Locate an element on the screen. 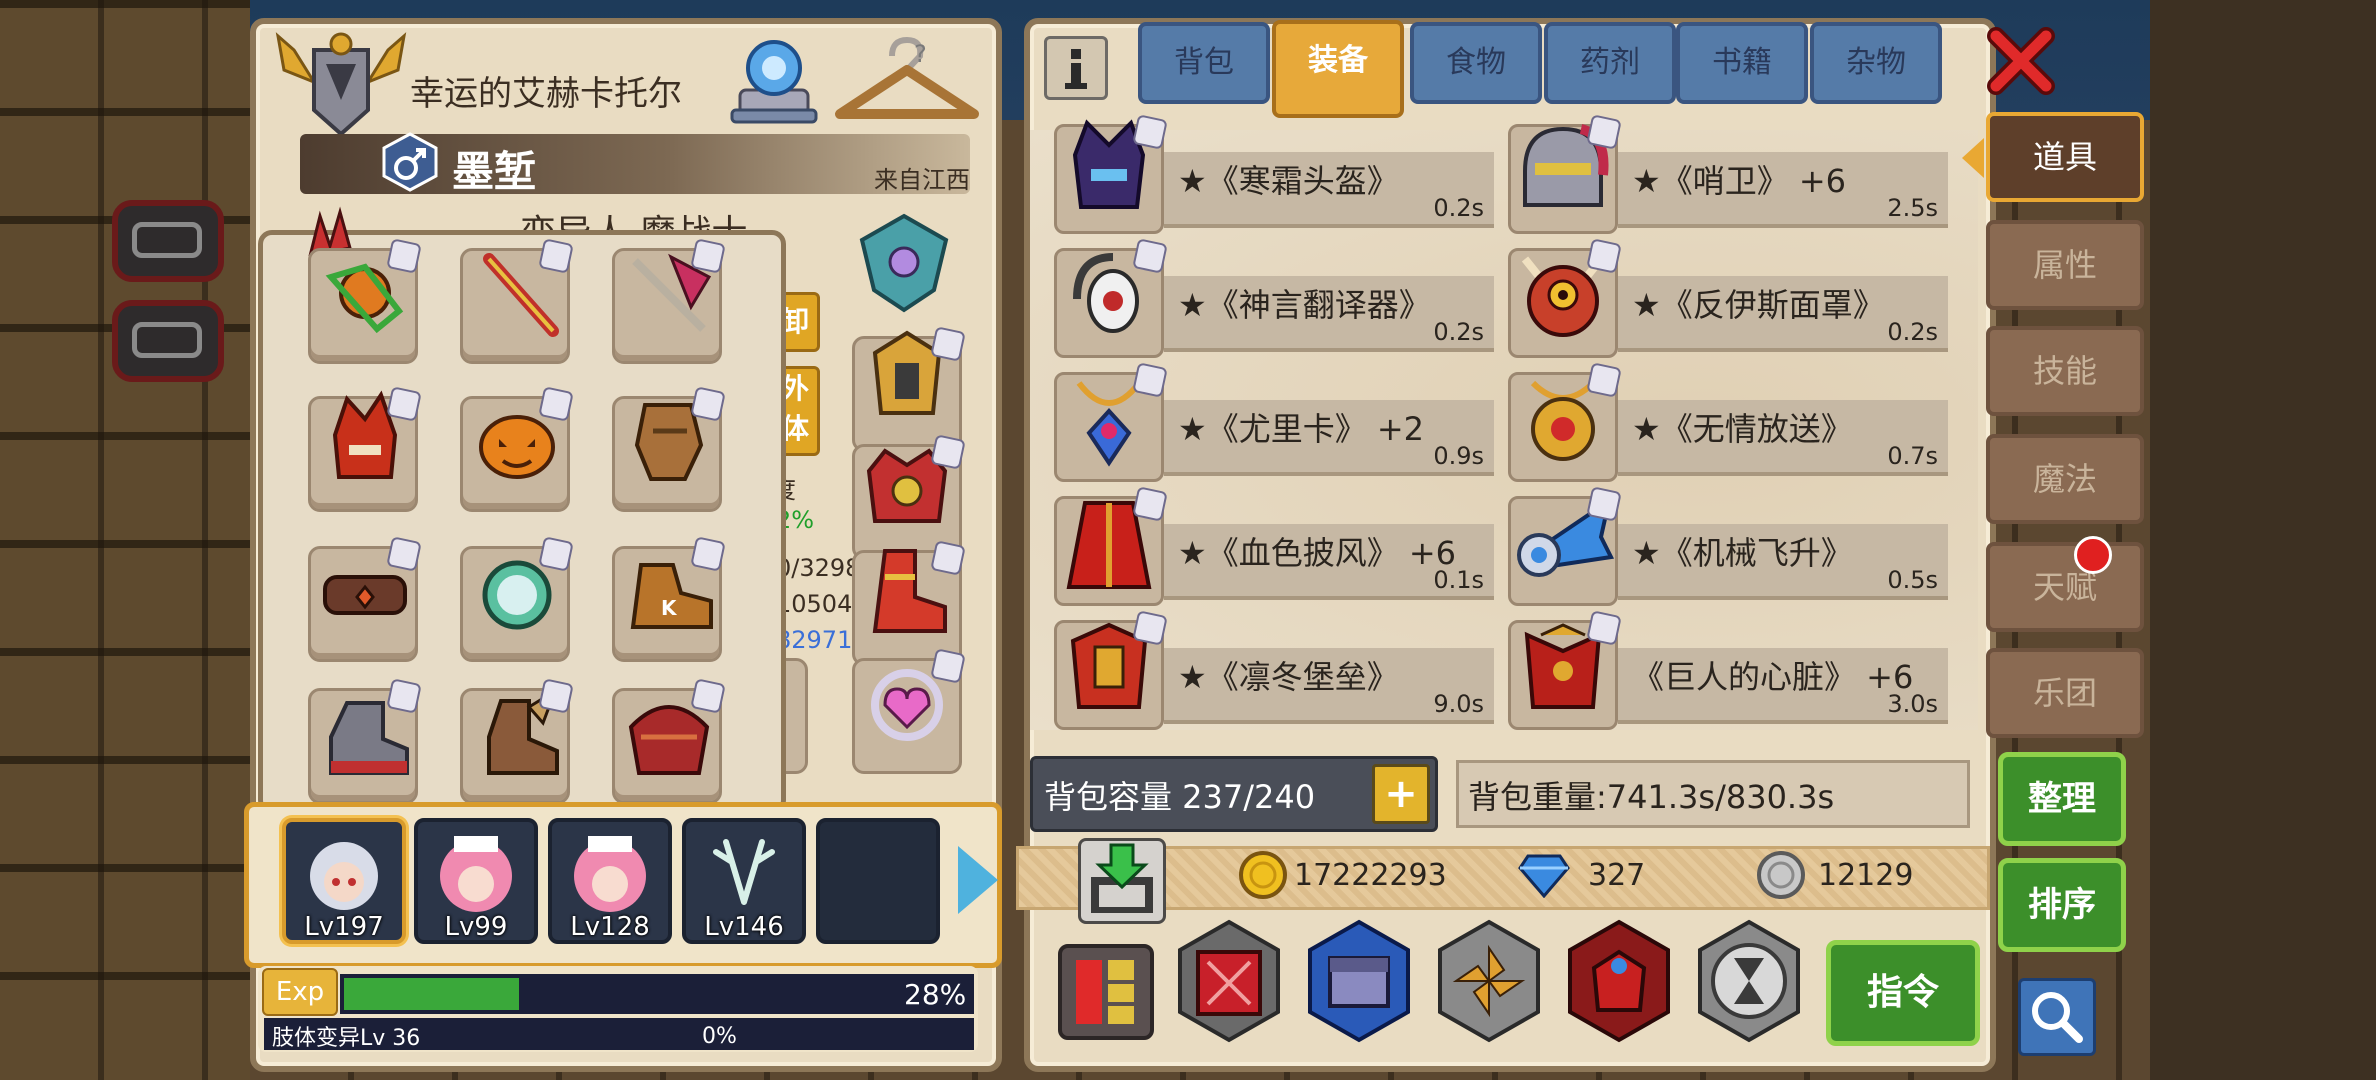 This screenshot has height=1080, width=2376. inventory-item: ★《血色披风》 +6 0.1s is located at coordinates (1274, 546).